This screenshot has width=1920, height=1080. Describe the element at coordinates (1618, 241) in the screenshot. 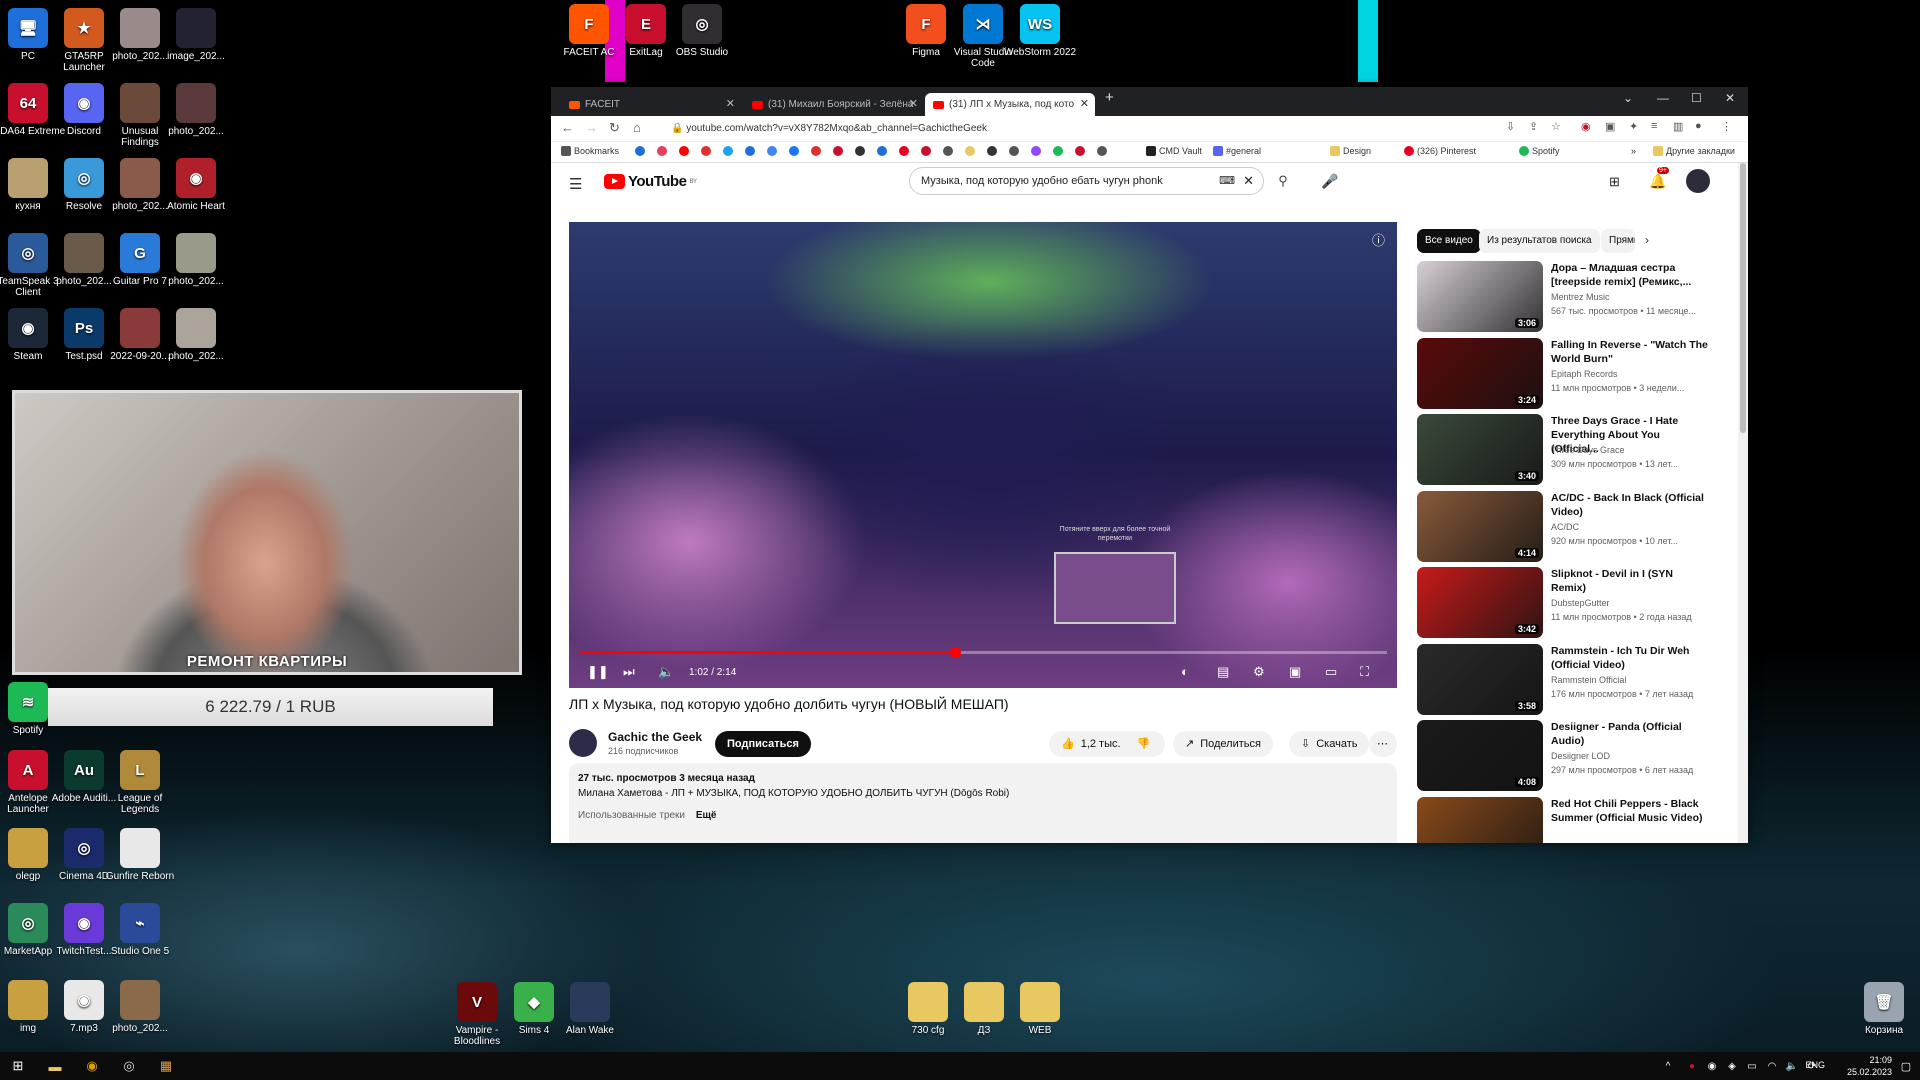

I see `chip-live: Прямы` at that location.